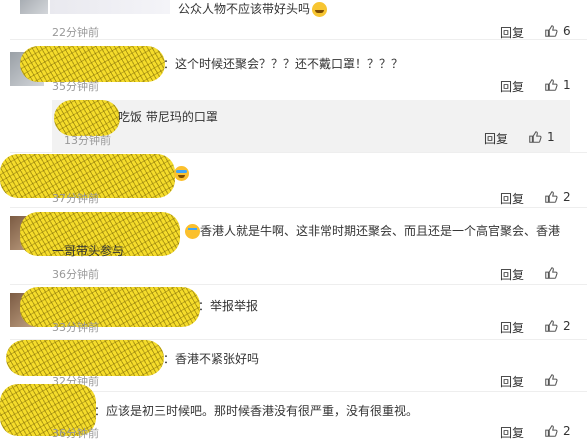  I want to click on comment-text, so click(180, 173).